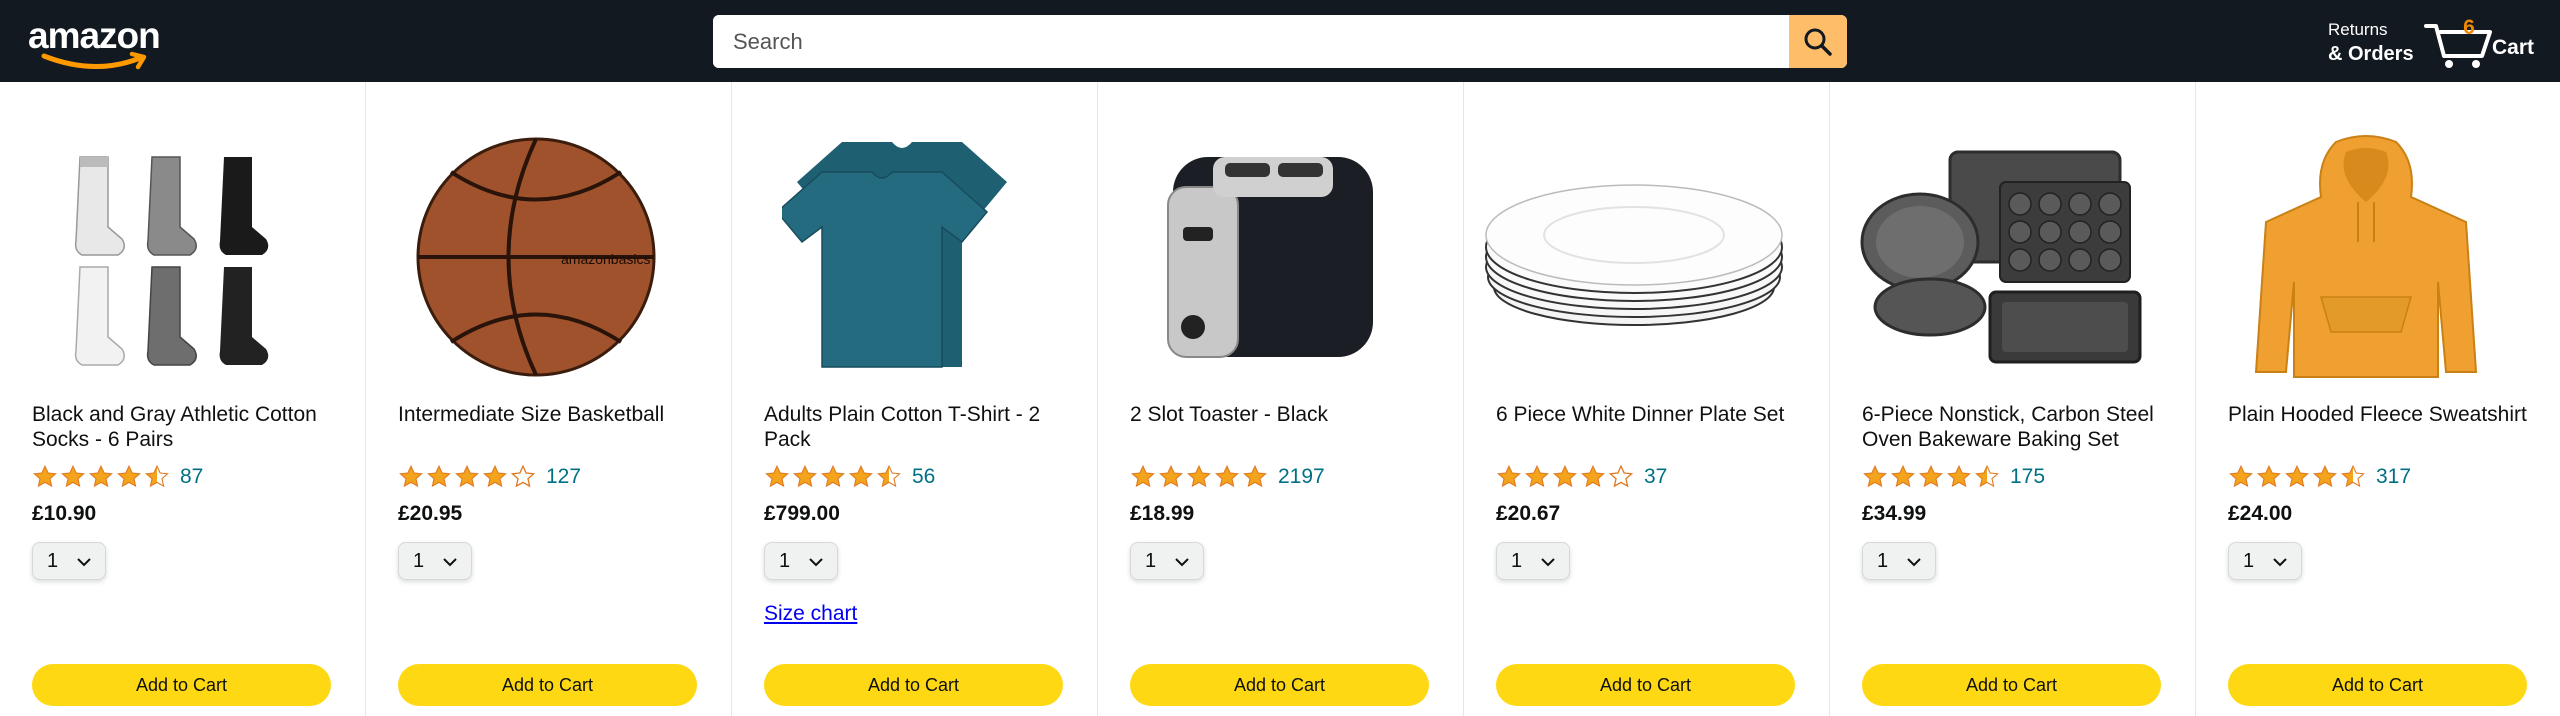  Describe the element at coordinates (553, 414) in the screenshot. I see `product-title: Intermediate Size Basketball` at that location.